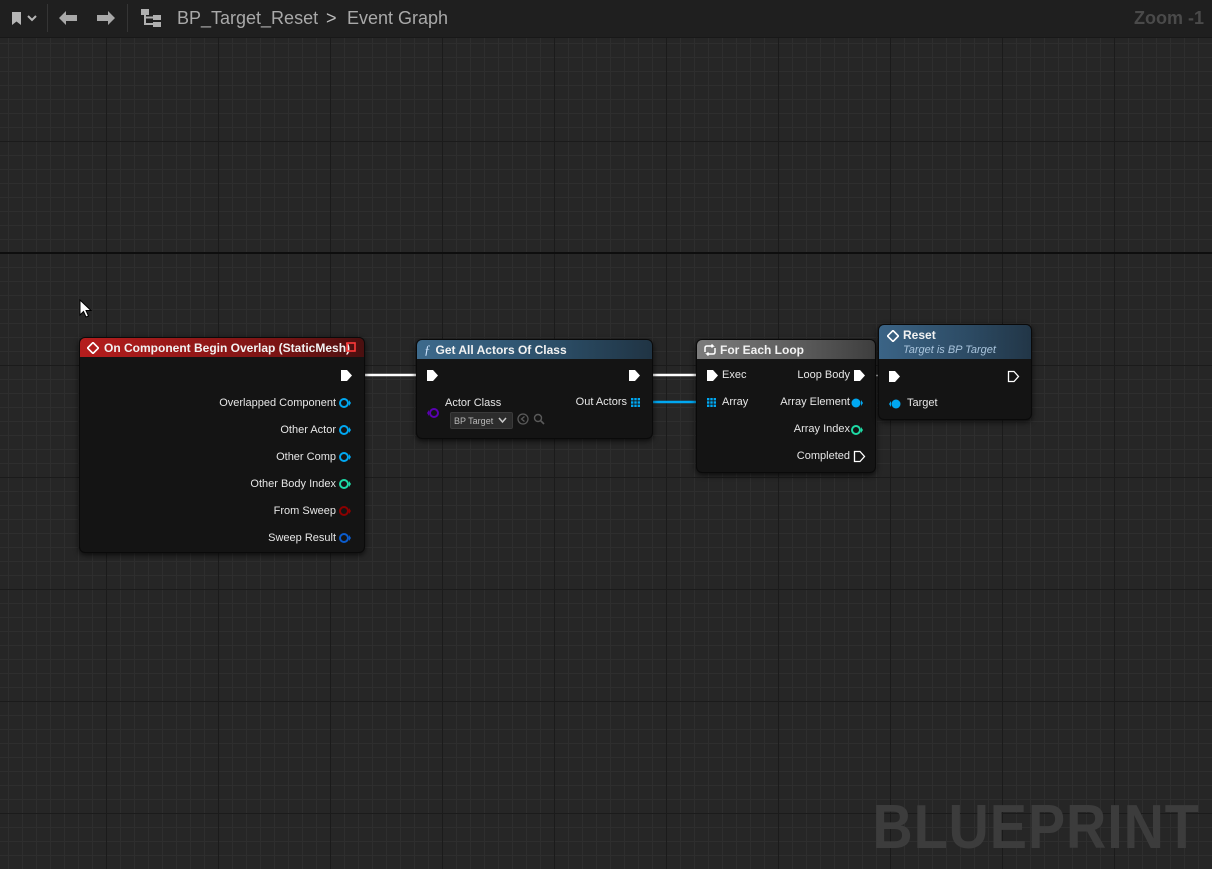  Describe the element at coordinates (539, 419) in the screenshot. I see `browse-asset-search-icon` at that location.